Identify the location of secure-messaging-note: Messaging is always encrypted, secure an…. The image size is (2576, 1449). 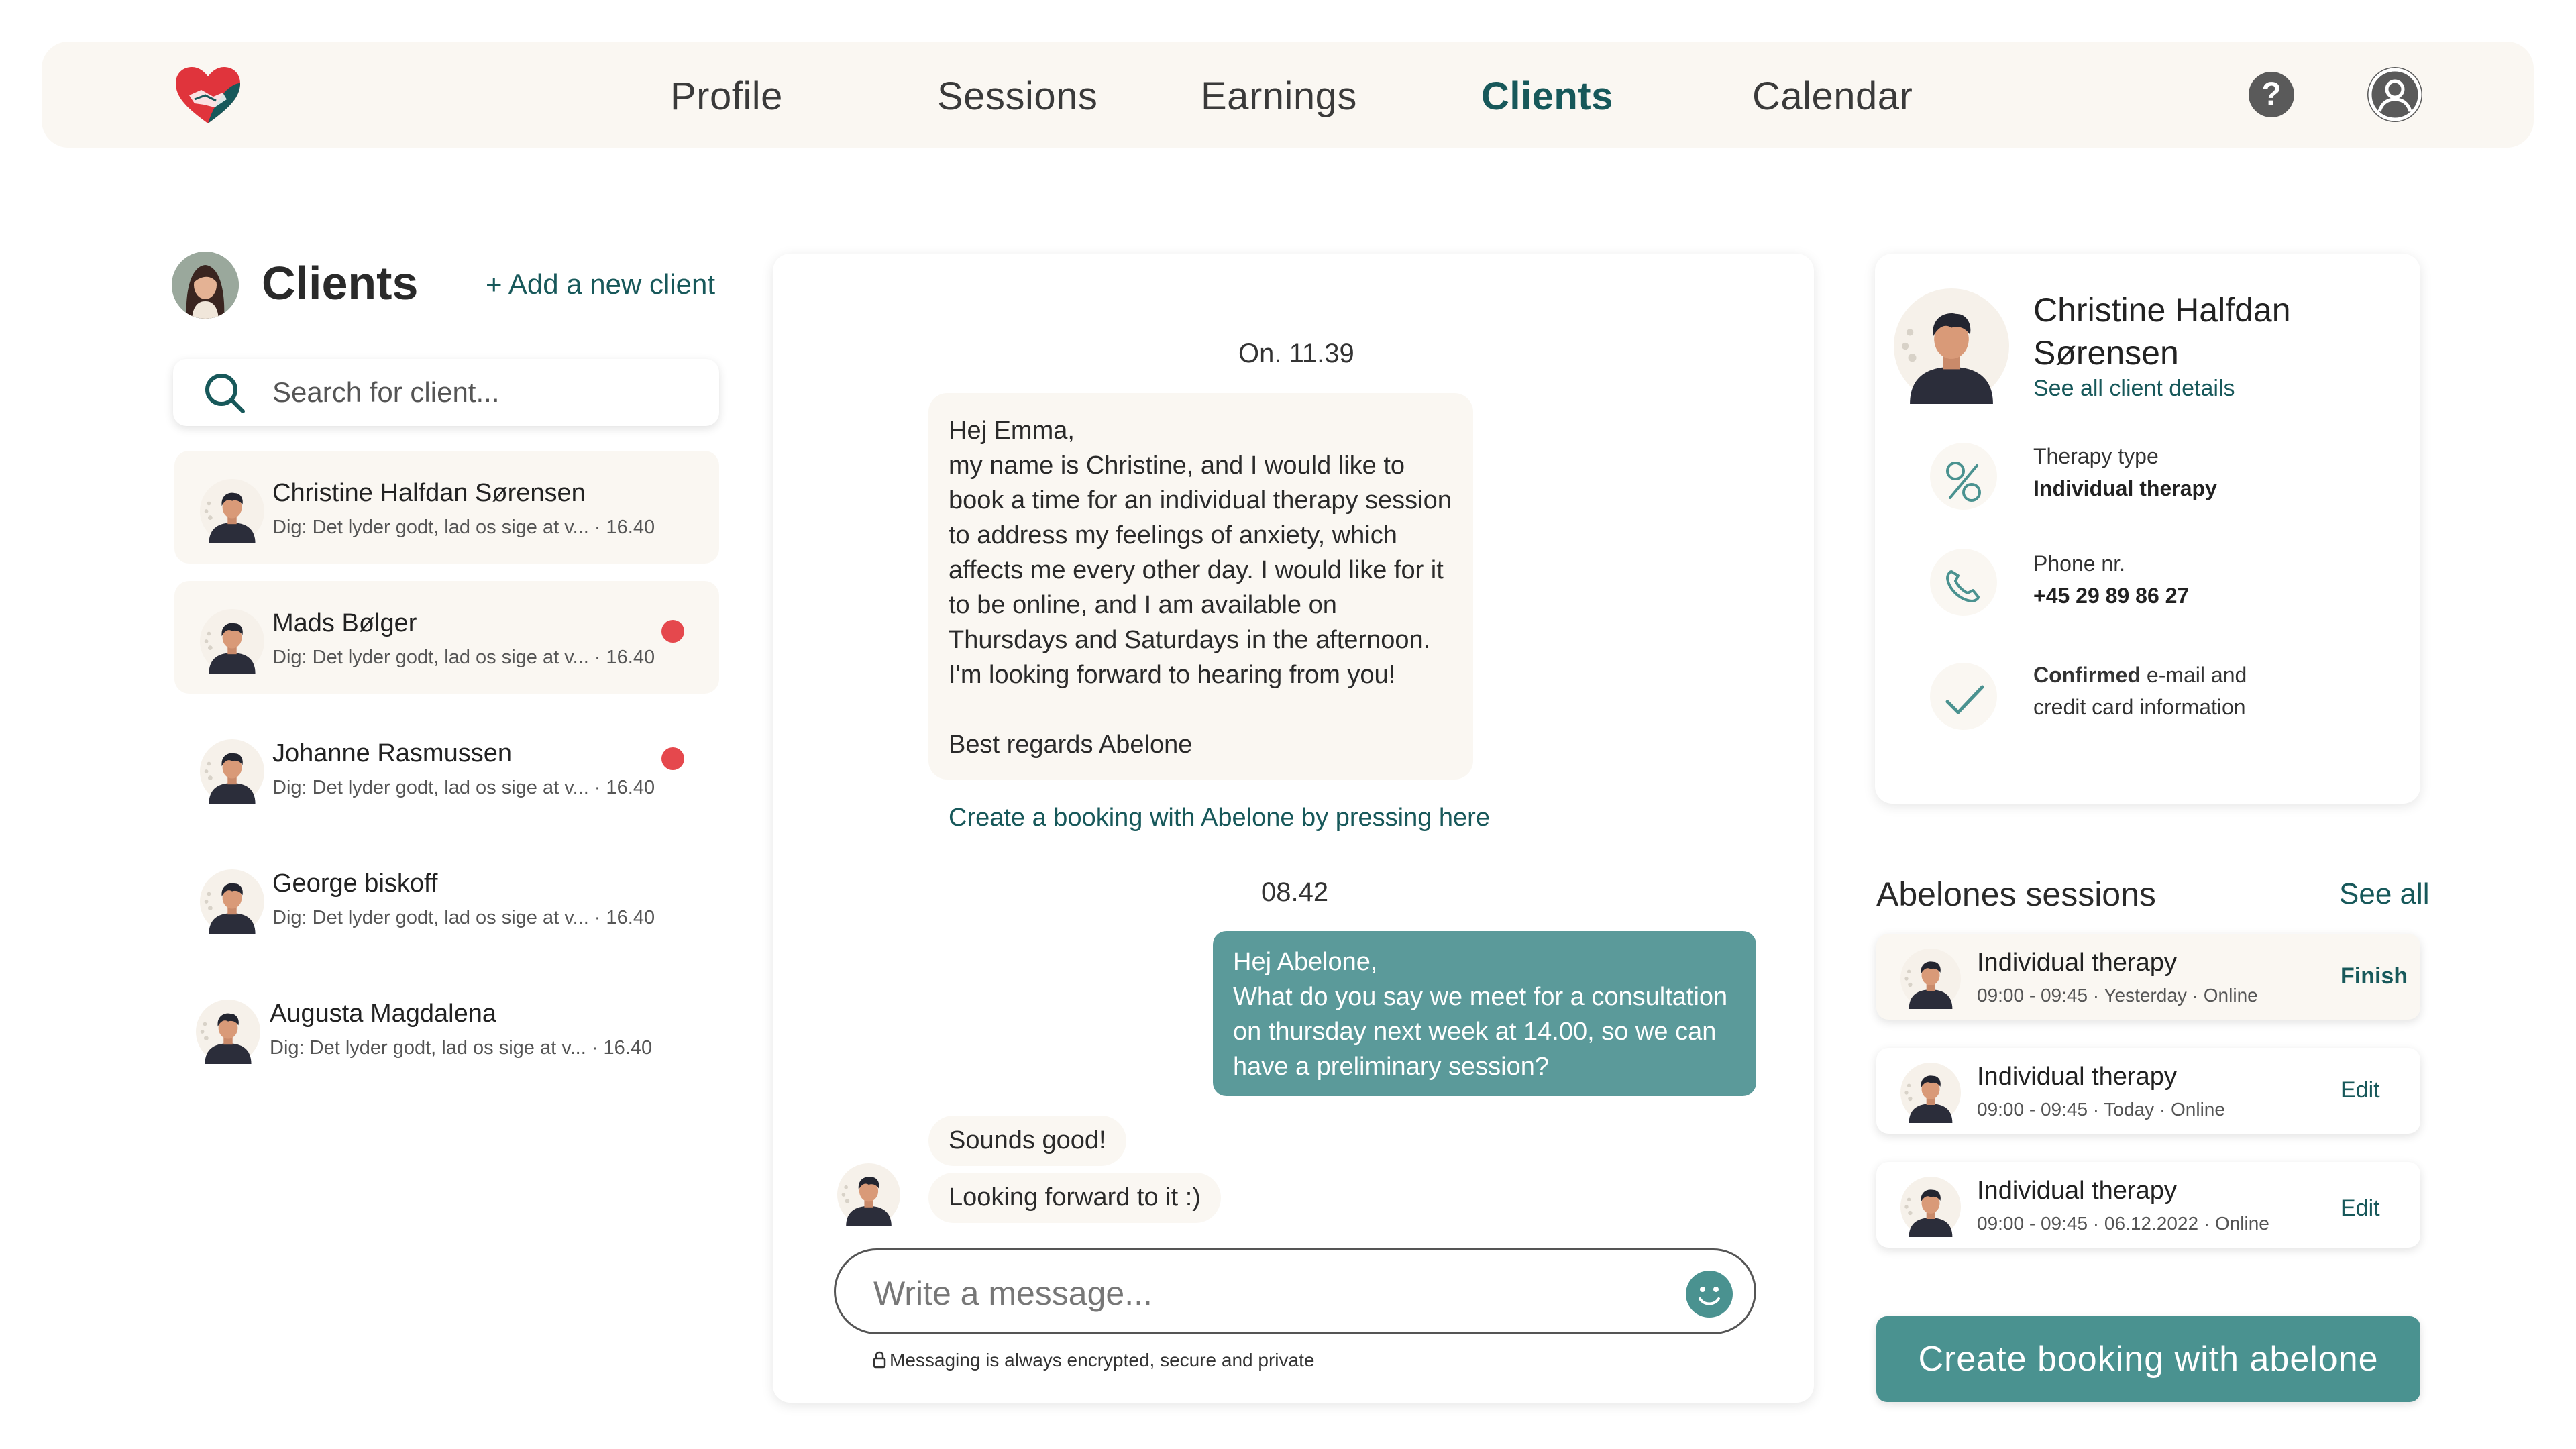
(1093, 1360).